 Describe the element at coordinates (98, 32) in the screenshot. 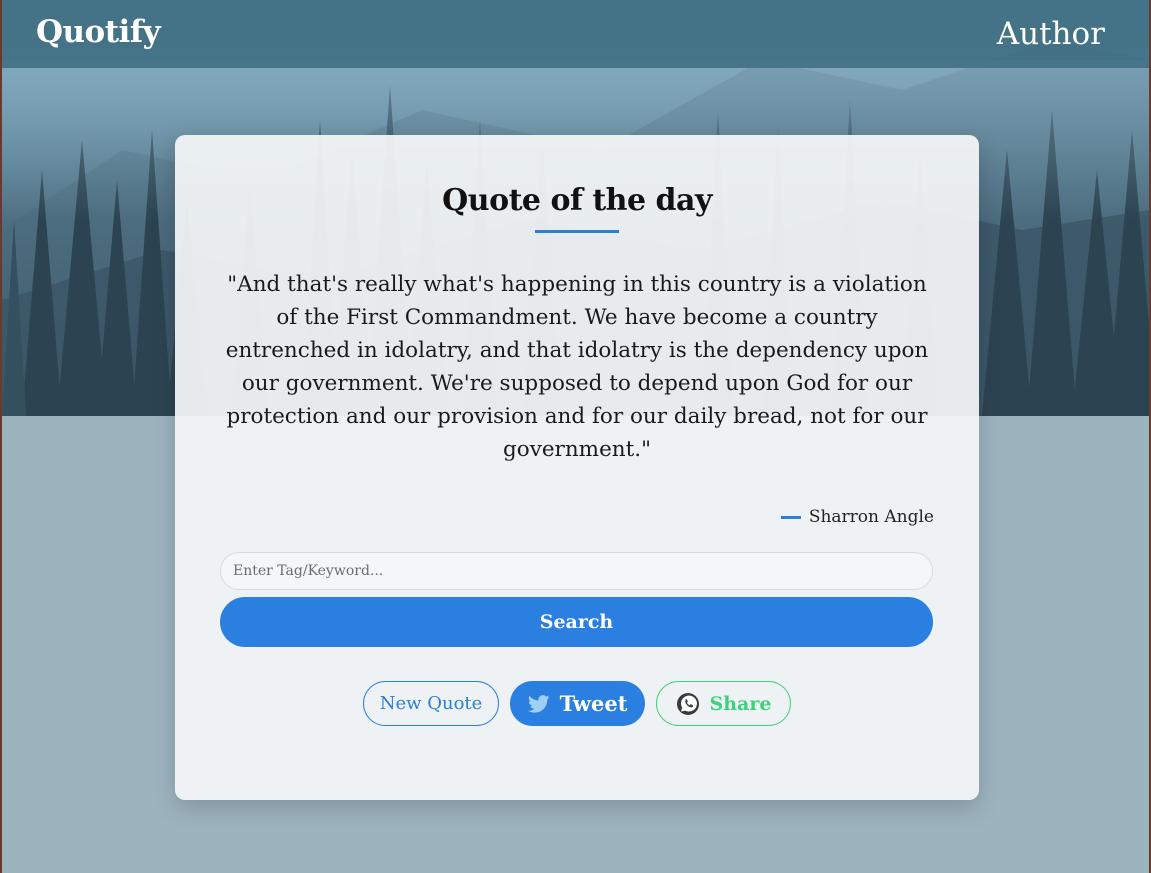

I see `brand-logo: Quotify` at that location.